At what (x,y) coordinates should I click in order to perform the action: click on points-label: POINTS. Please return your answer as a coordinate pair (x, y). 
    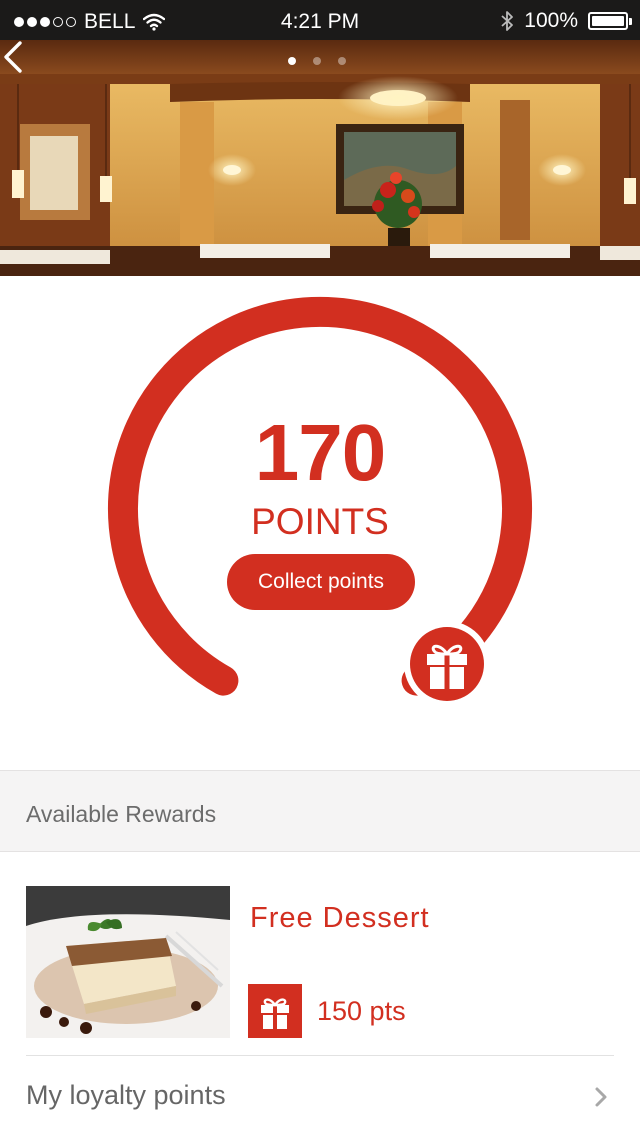
    Looking at the image, I should click on (320, 521).